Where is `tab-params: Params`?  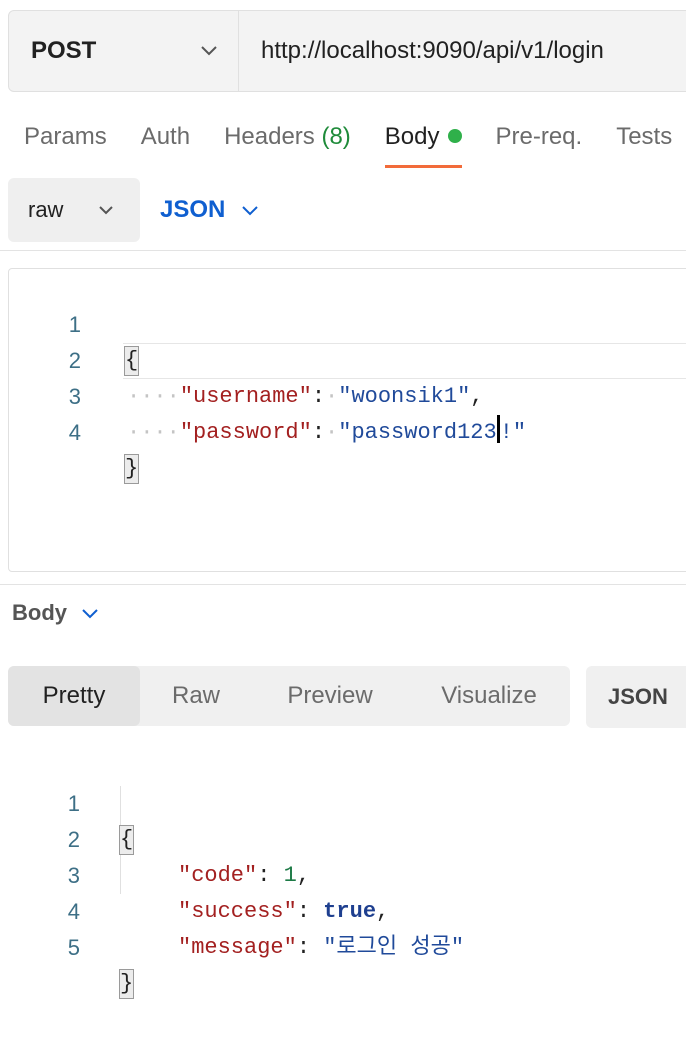 tab-params: Params is located at coordinates (65, 140).